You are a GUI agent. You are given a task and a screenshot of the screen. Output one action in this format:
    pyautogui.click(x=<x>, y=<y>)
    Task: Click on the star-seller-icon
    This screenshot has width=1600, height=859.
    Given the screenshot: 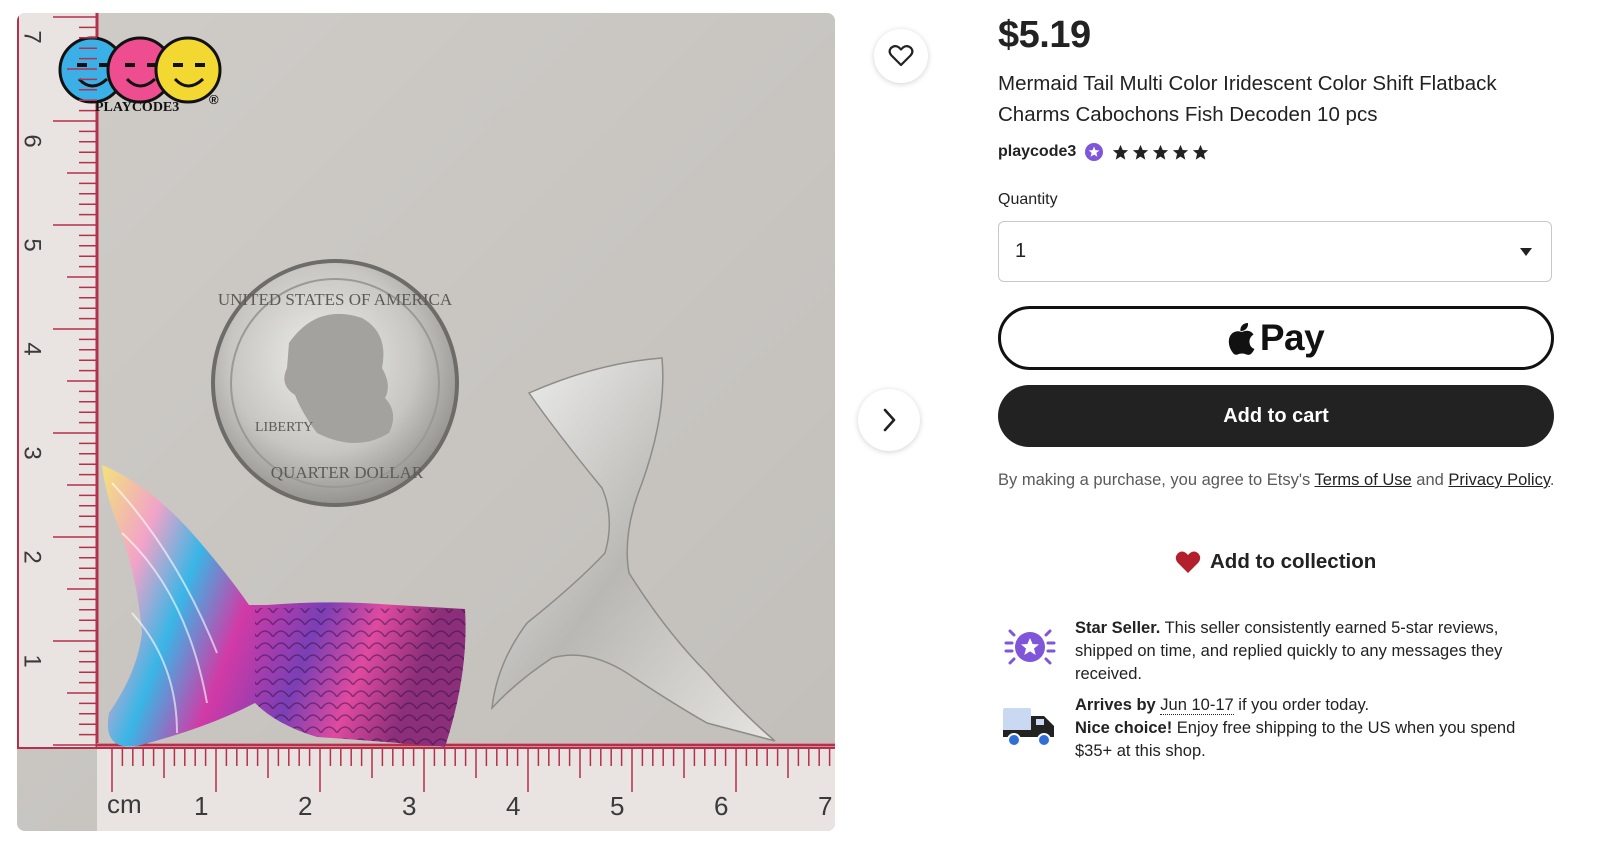 What is the action you would take?
    pyautogui.click(x=1030, y=647)
    